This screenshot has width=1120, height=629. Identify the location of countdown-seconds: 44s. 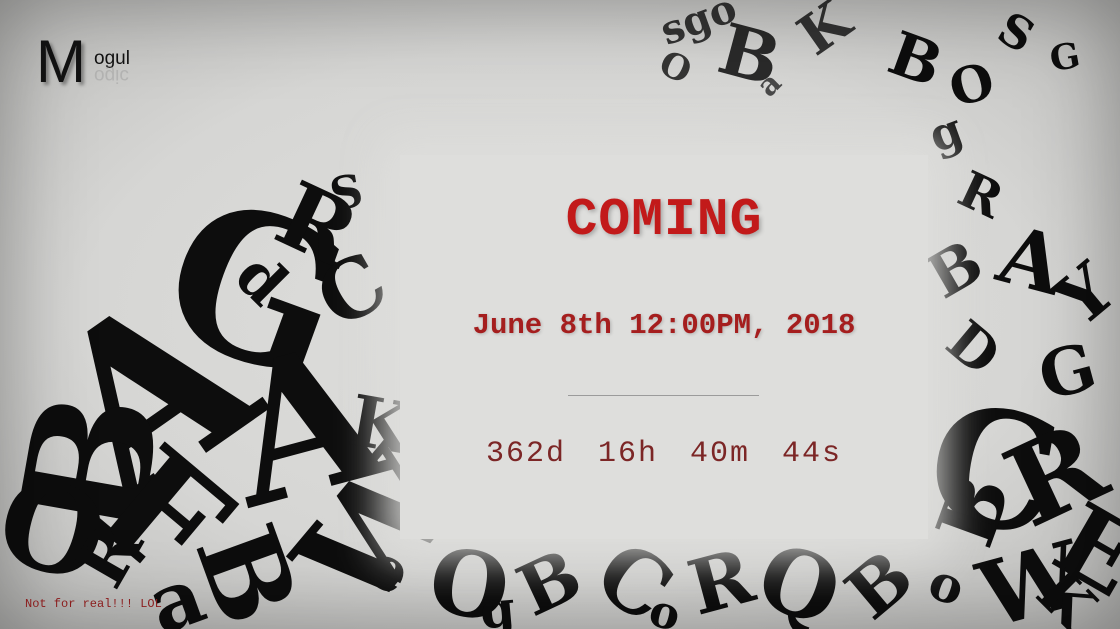
(812, 454).